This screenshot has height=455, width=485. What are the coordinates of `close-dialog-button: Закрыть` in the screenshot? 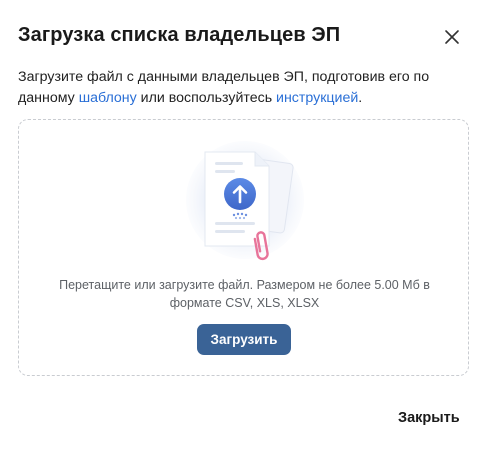 It's located at (429, 418).